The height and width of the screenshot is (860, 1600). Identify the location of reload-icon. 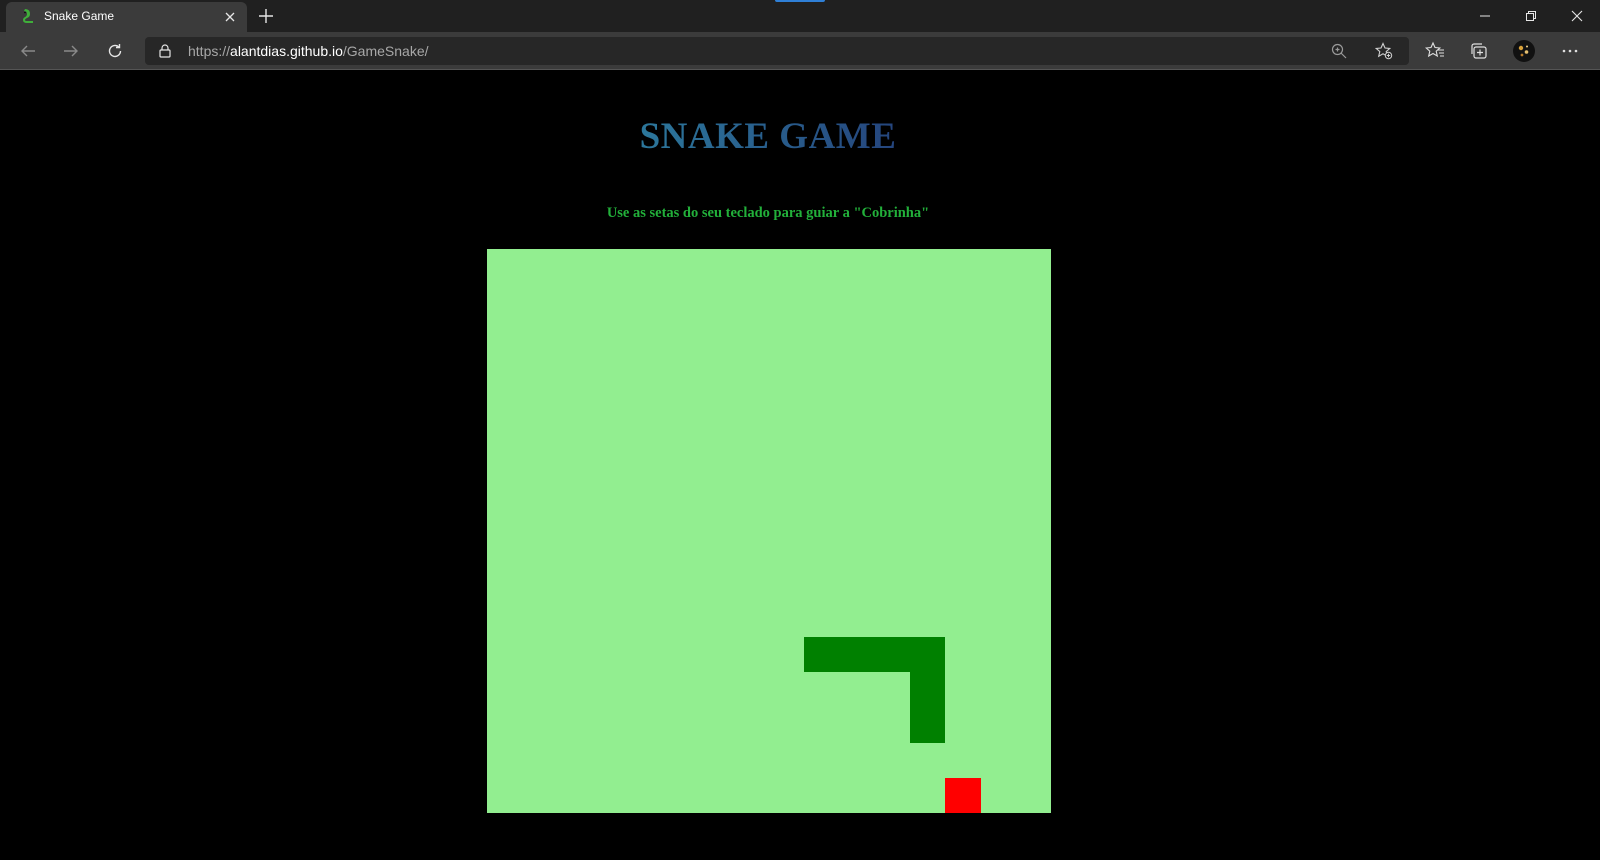
(115, 51).